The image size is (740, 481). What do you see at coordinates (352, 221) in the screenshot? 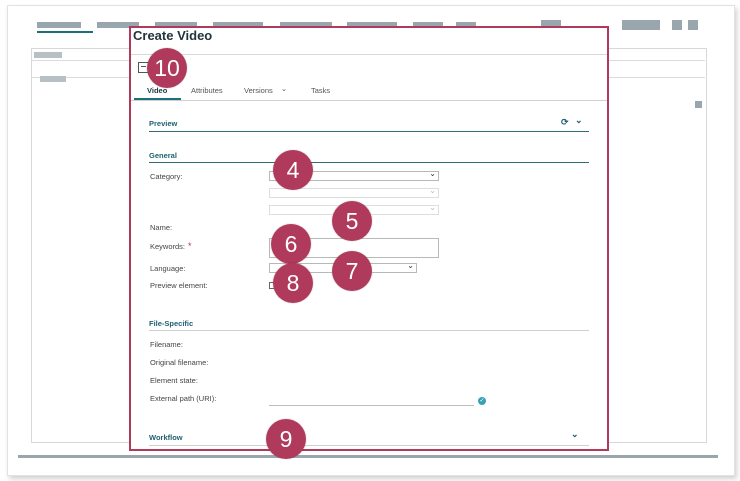
I see `callout-badge: 5` at bounding box center [352, 221].